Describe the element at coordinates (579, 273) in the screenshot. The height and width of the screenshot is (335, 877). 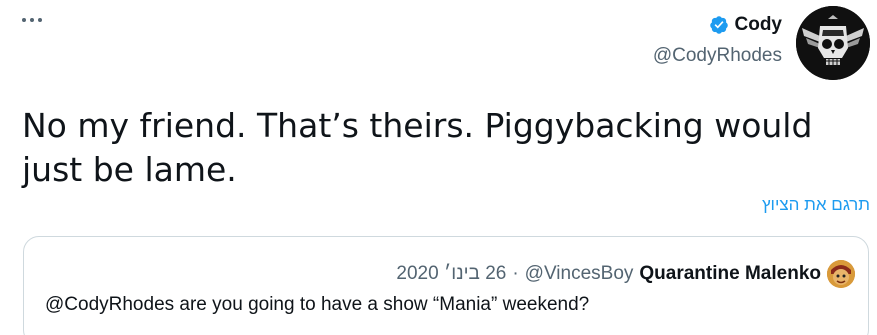
I see `quoted-author-handle: @VincesBoy` at that location.